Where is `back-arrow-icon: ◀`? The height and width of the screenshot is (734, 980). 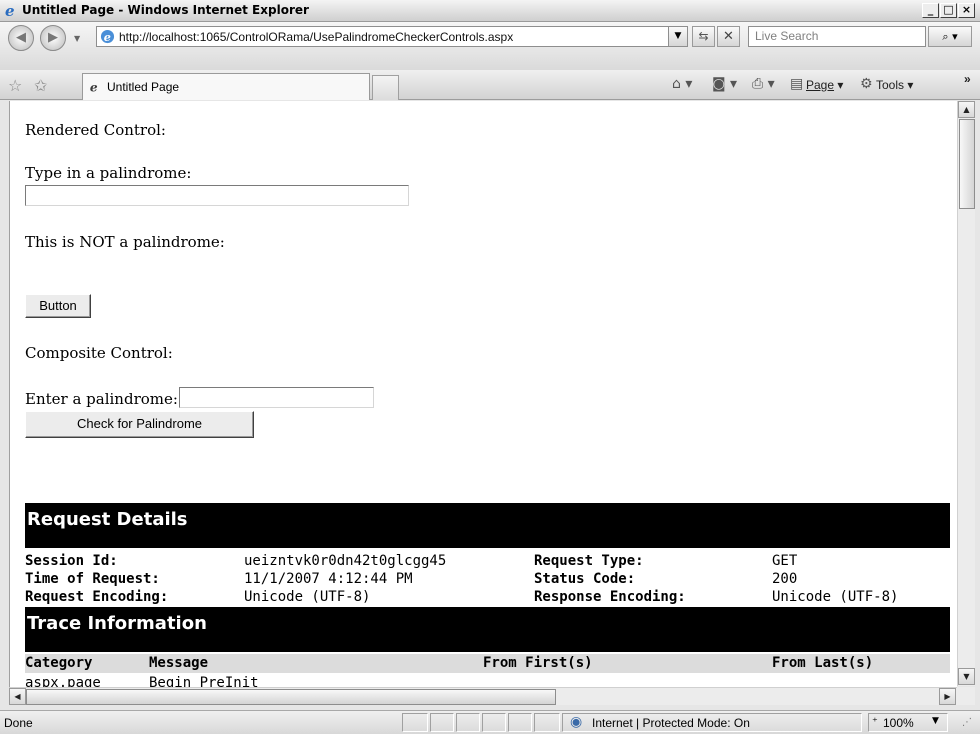
back-arrow-icon: ◀ is located at coordinates (21, 37).